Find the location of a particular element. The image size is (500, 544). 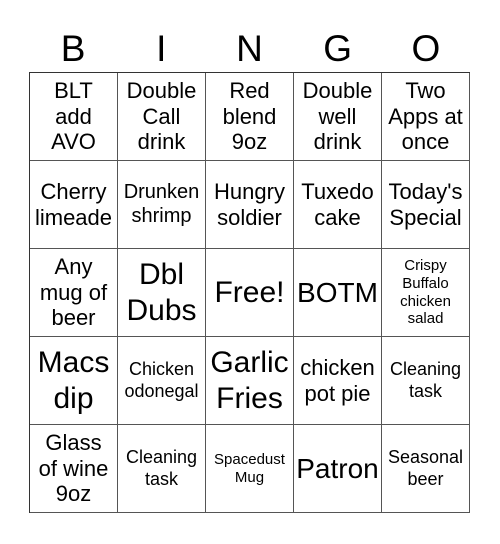

bingo-cell: BLT add AVO is located at coordinates (74, 117).